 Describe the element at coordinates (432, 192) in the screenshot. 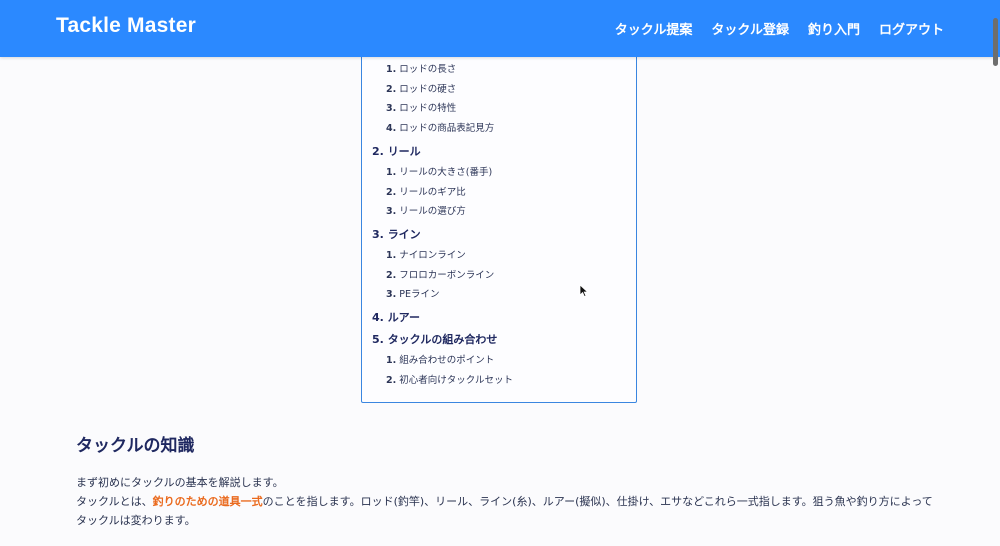

I see `toc-item-label: リールのギア比` at that location.